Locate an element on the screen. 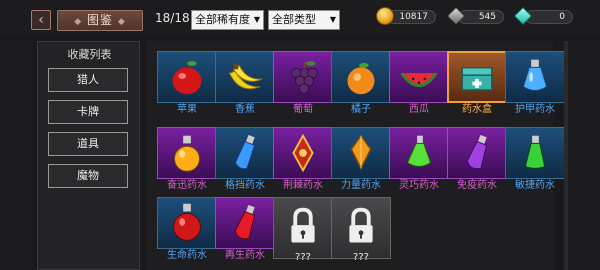 This screenshot has width=600, height=270. item-card: 荆棘药水 is located at coordinates (303, 160).